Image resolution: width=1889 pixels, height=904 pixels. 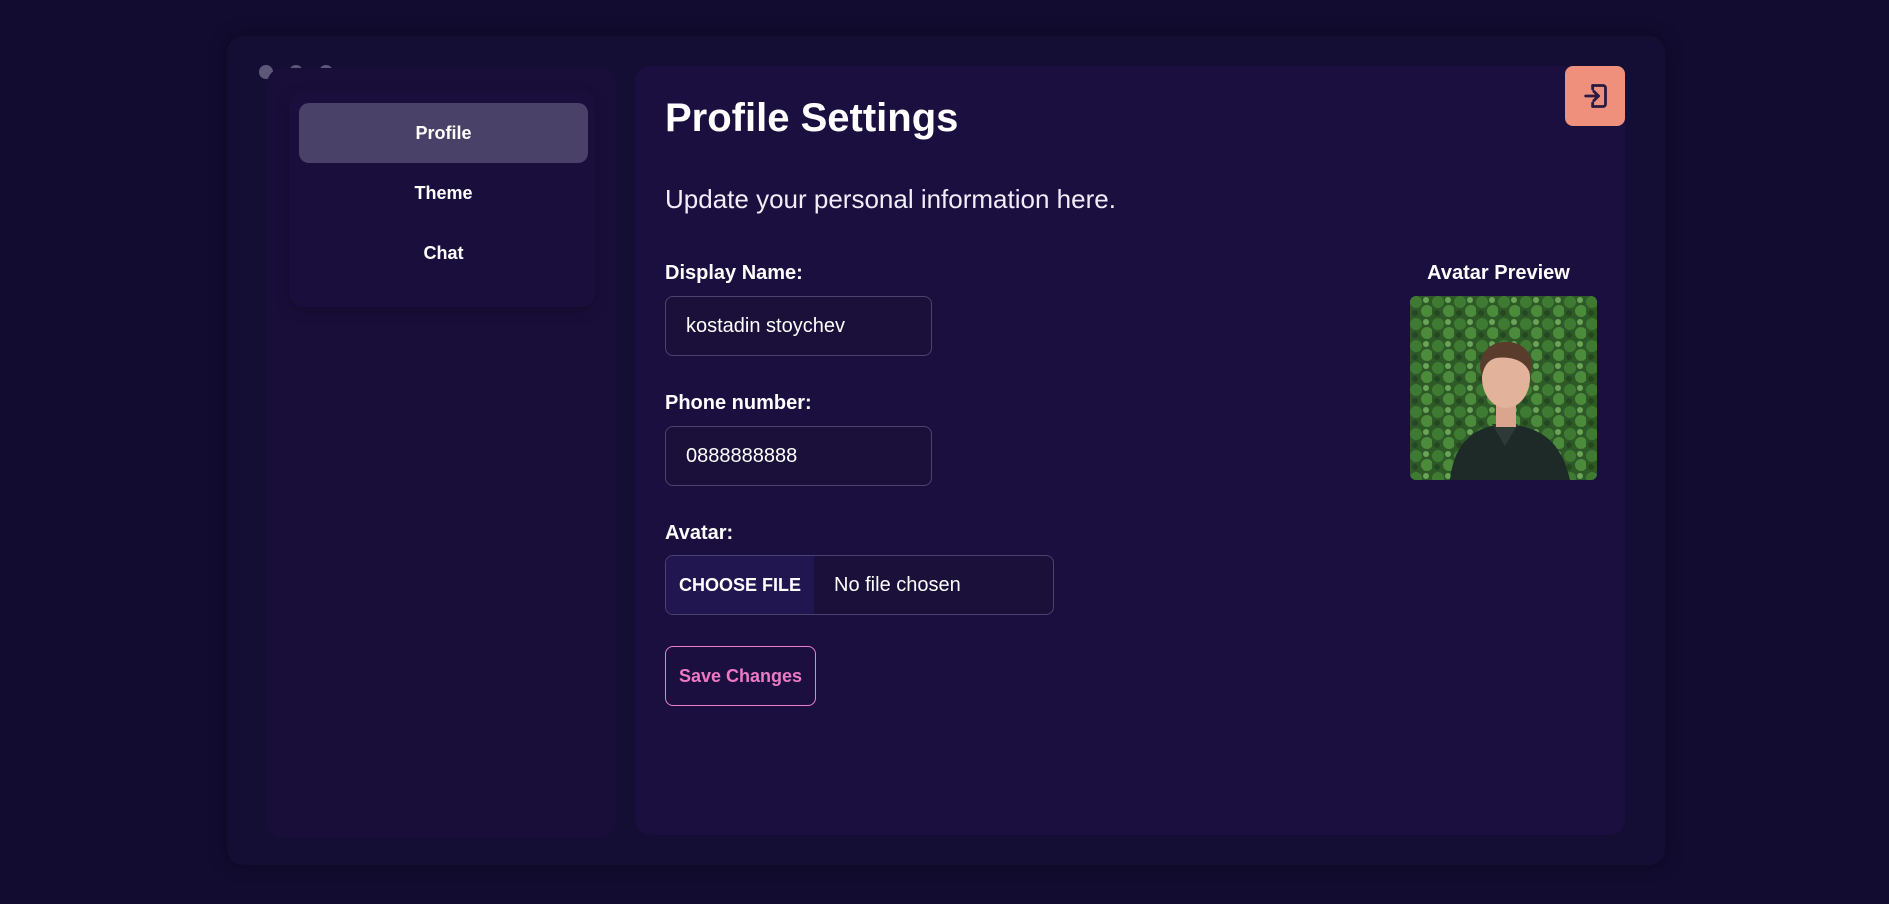 What do you see at coordinates (812, 118) in the screenshot?
I see `page-title: Profile Settings` at bounding box center [812, 118].